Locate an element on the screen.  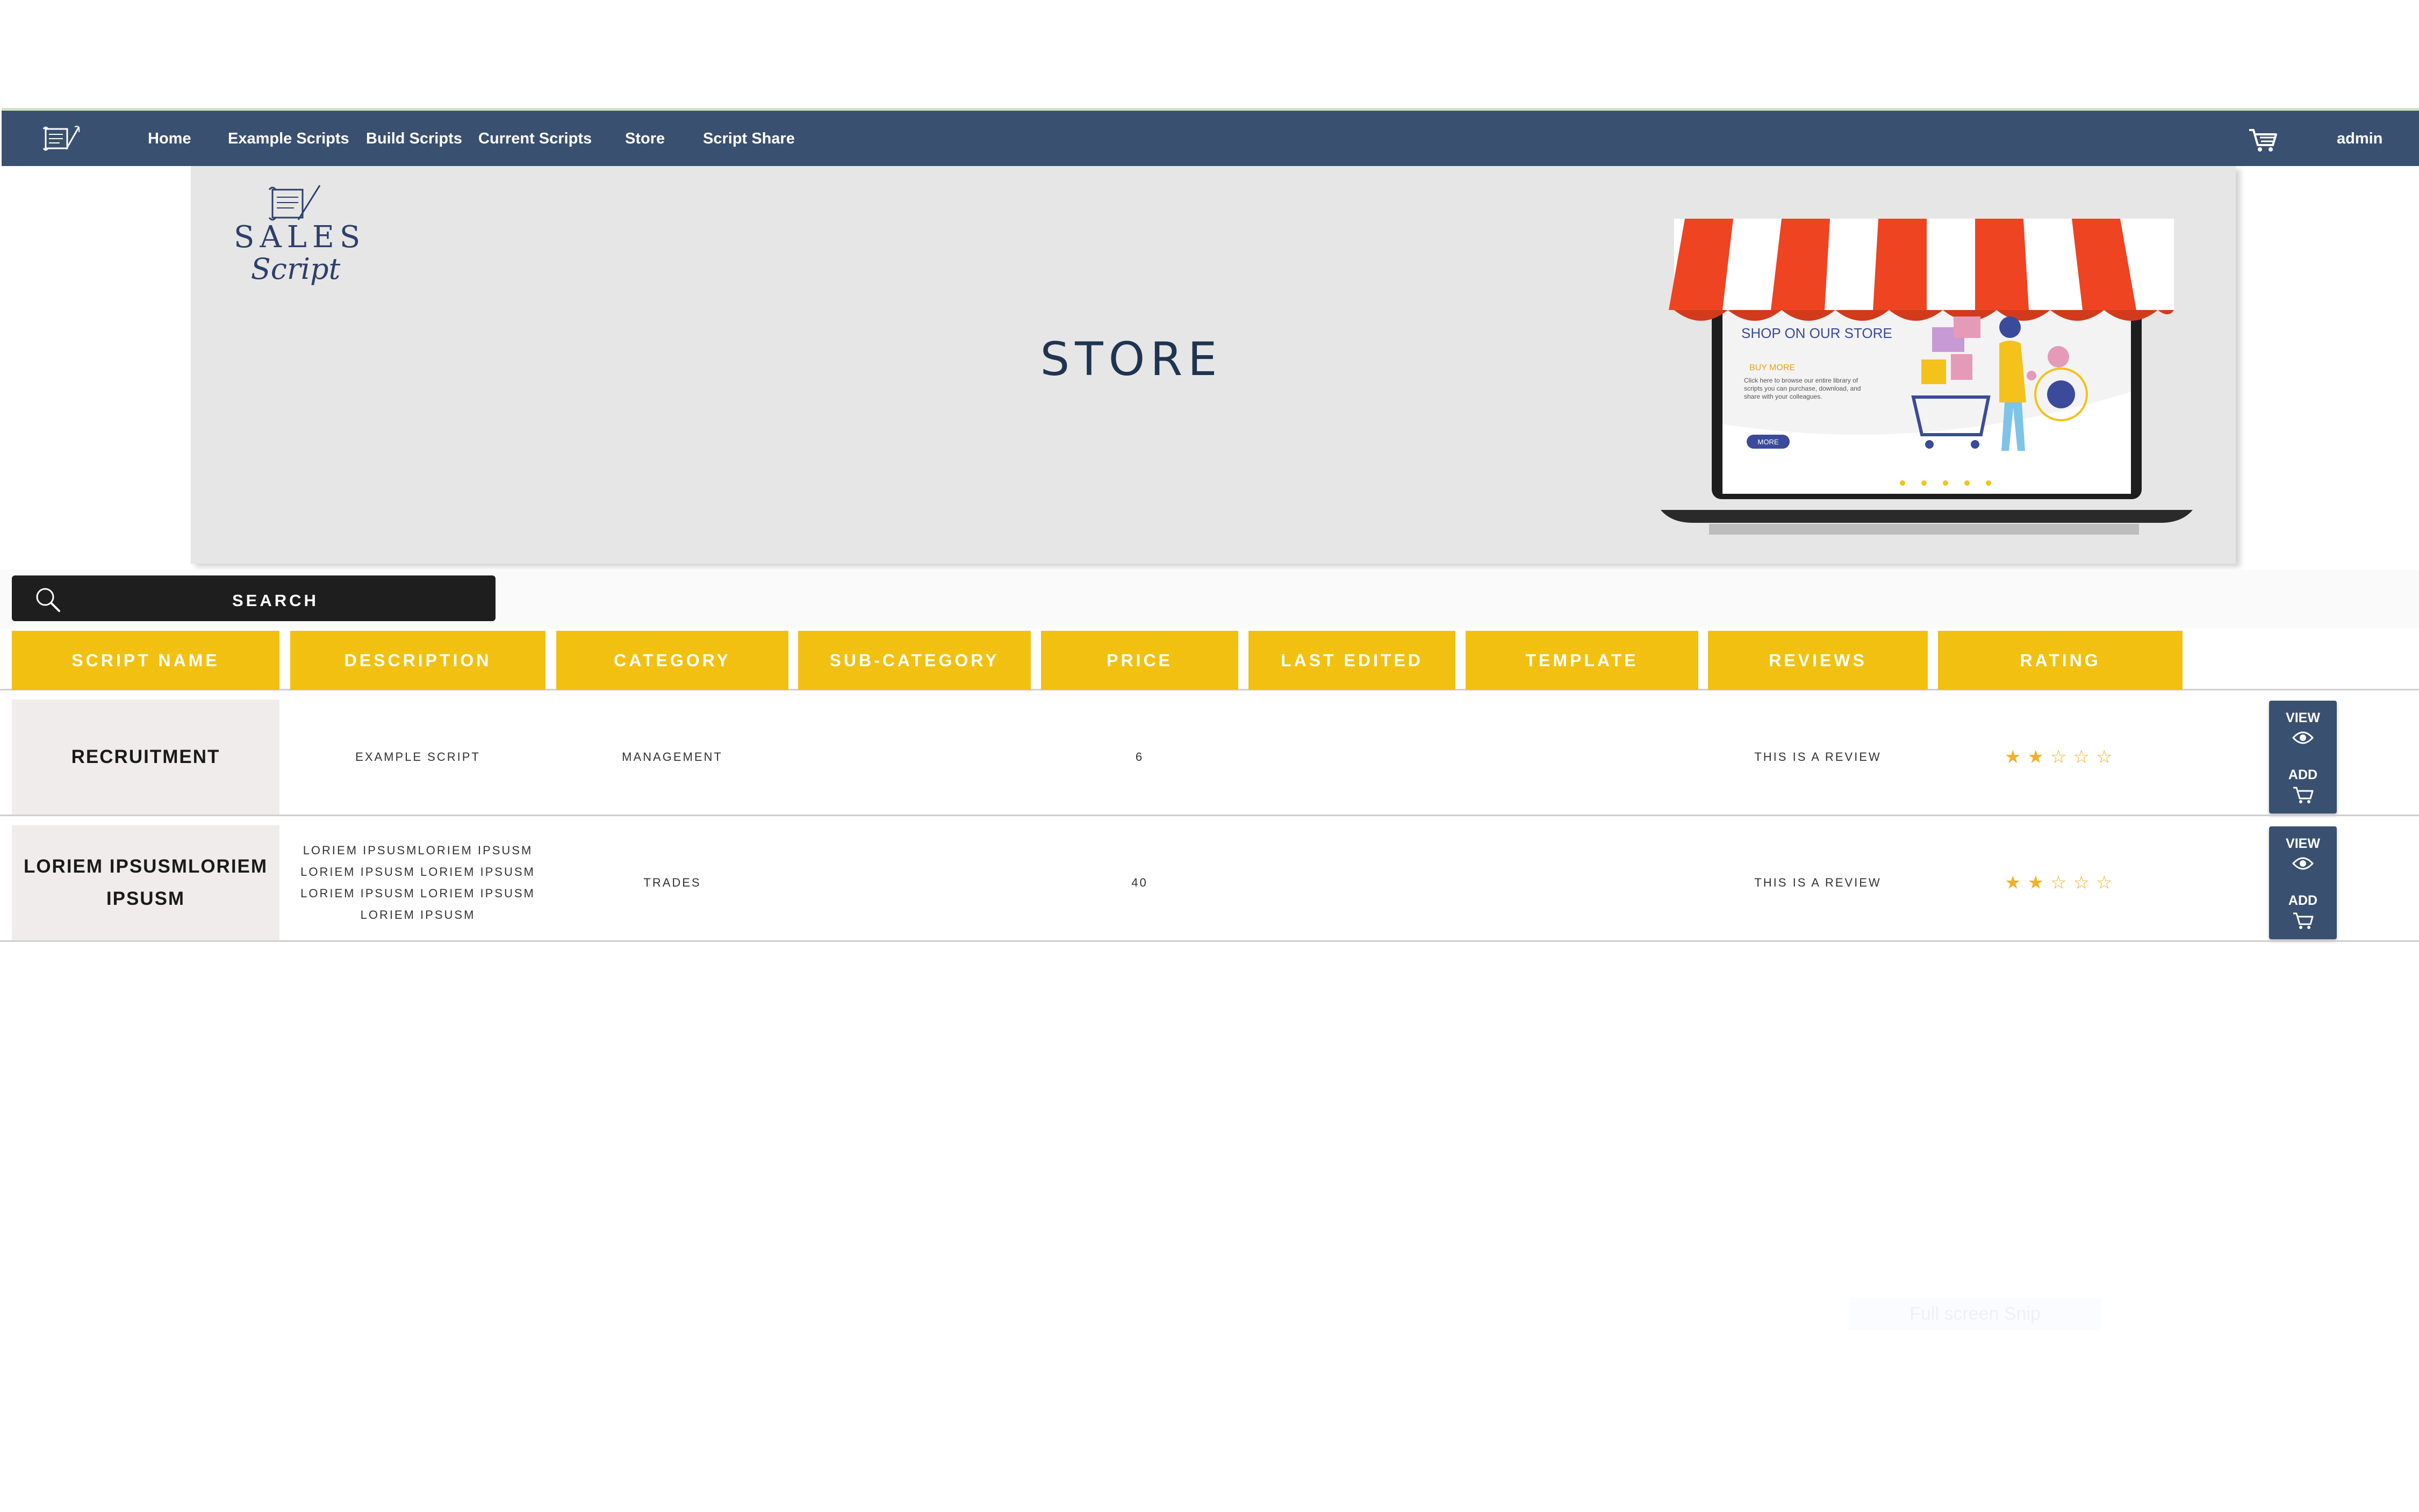
col-template: TEMPLATE is located at coordinates (1582, 660).